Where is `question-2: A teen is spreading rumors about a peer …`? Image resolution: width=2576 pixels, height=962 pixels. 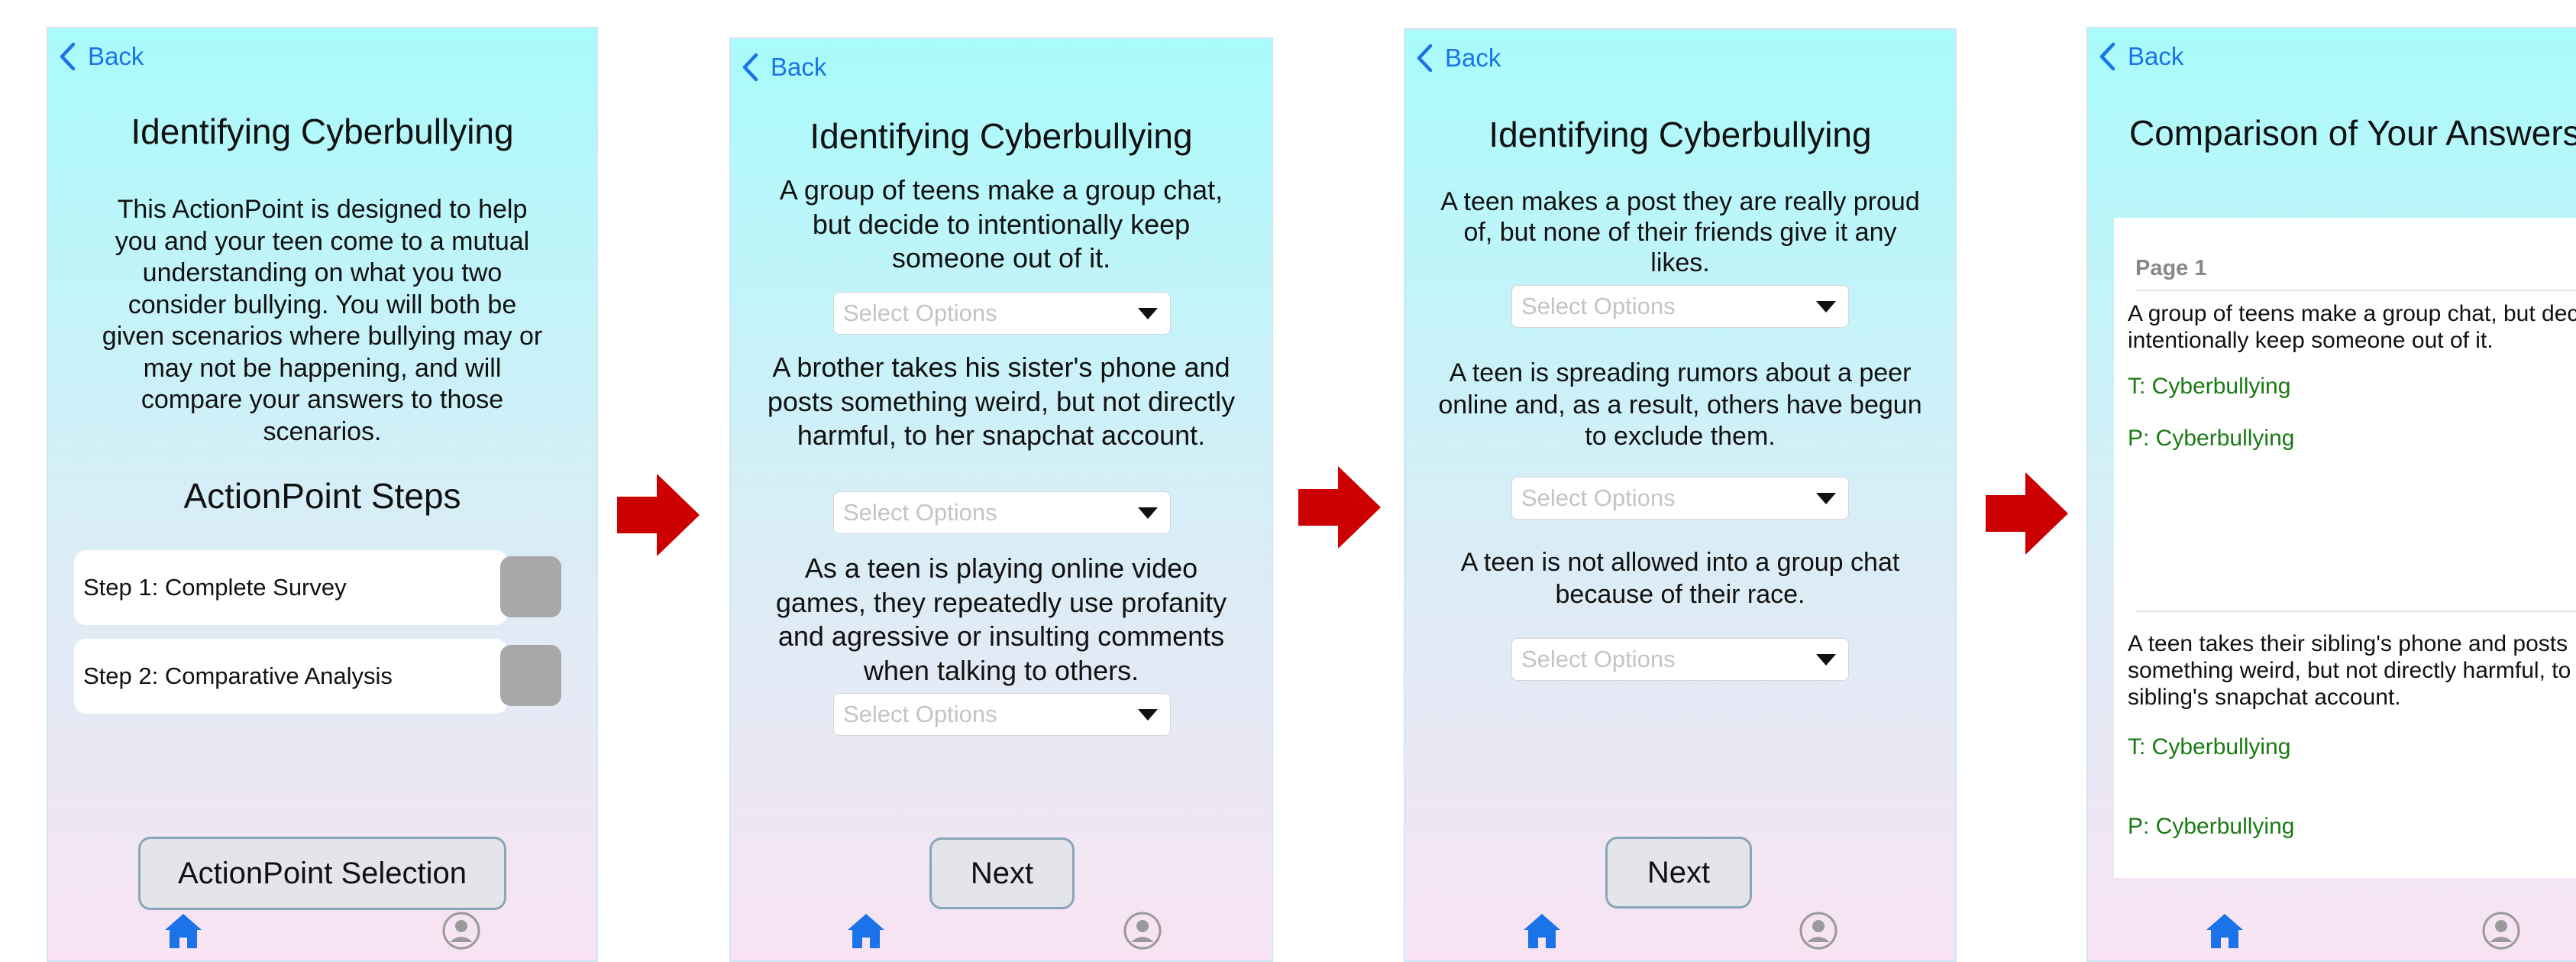 question-2: A teen is spreading rumors about a peer … is located at coordinates (1680, 405).